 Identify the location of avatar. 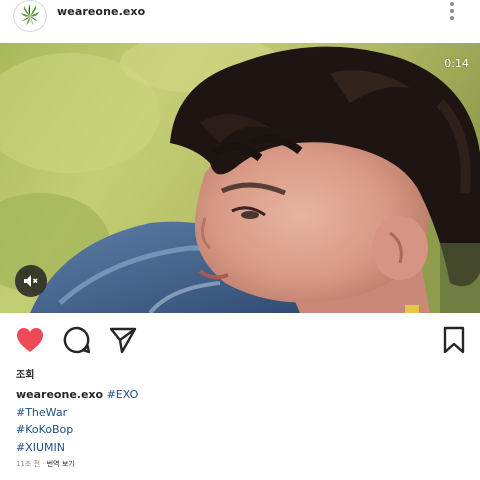
(30, 16).